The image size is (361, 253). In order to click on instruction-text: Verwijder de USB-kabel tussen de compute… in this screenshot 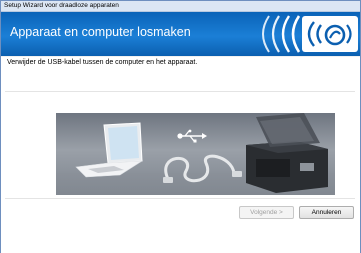, I will do `click(102, 62)`.